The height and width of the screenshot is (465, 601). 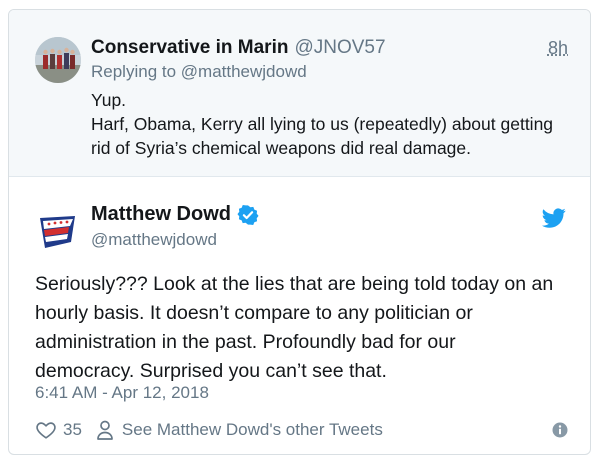 What do you see at coordinates (211, 371) in the screenshot?
I see `main-text-line: democracy. Surprised you can’t see that.` at bounding box center [211, 371].